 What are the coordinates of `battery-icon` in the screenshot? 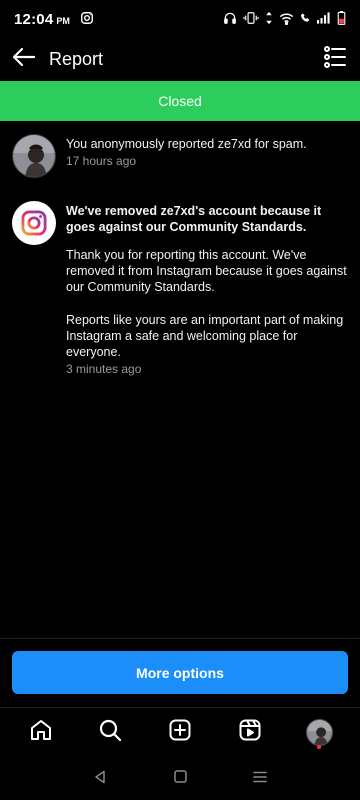 It's located at (341, 18).